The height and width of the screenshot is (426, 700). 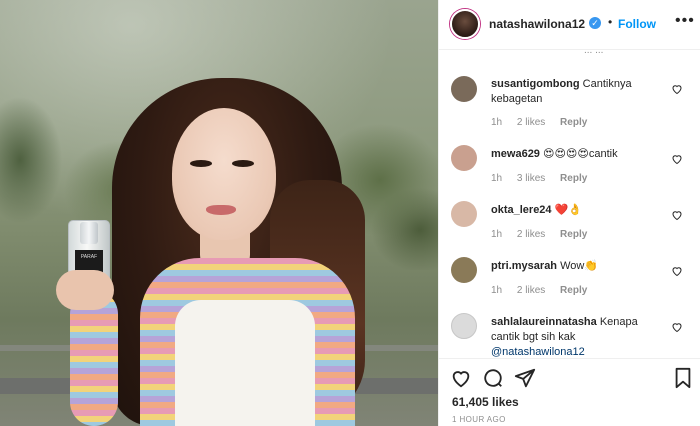 I want to click on likes-count: 61,405 likes, so click(x=485, y=402).